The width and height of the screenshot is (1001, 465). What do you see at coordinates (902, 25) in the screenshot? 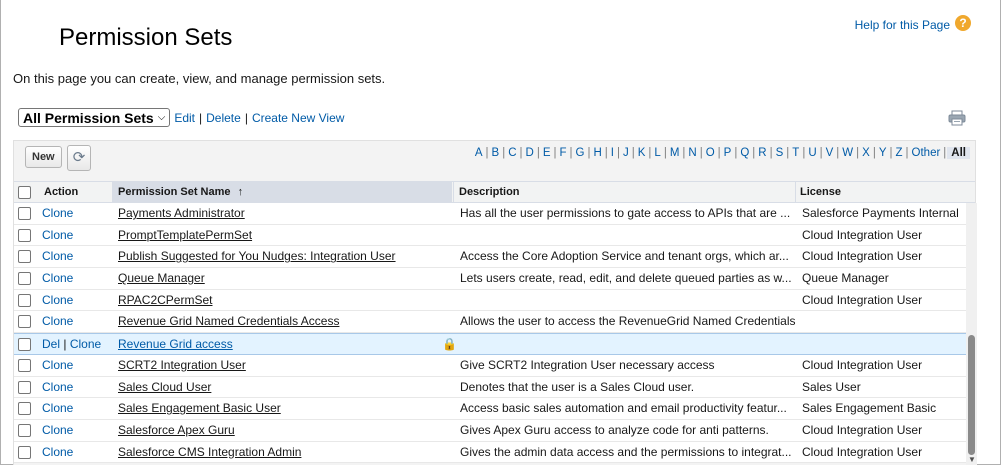
I see `help-link: Help for this Page` at bounding box center [902, 25].